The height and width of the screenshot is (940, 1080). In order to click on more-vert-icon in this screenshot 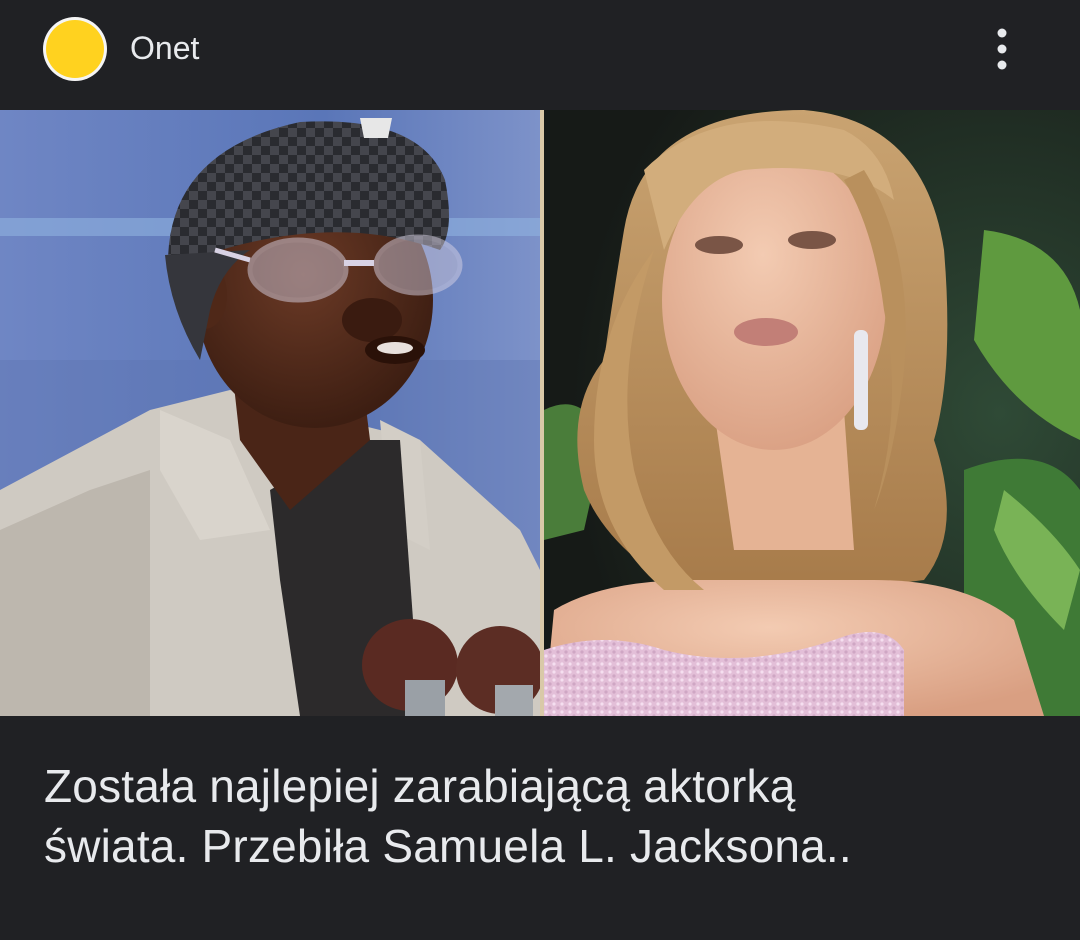, I will do `click(1002, 49)`.